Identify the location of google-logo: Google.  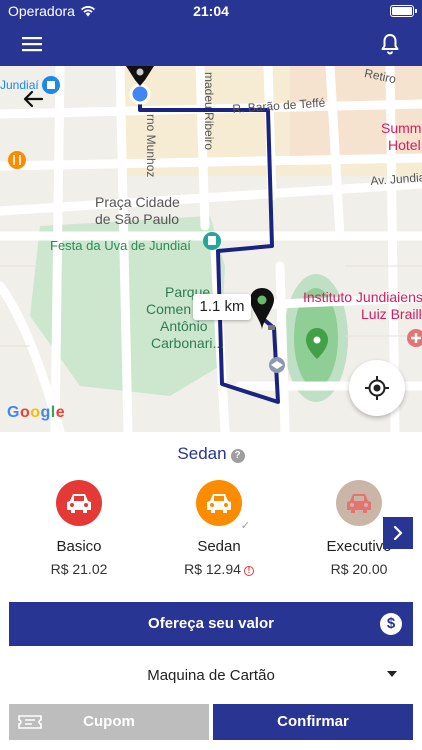
(36, 413).